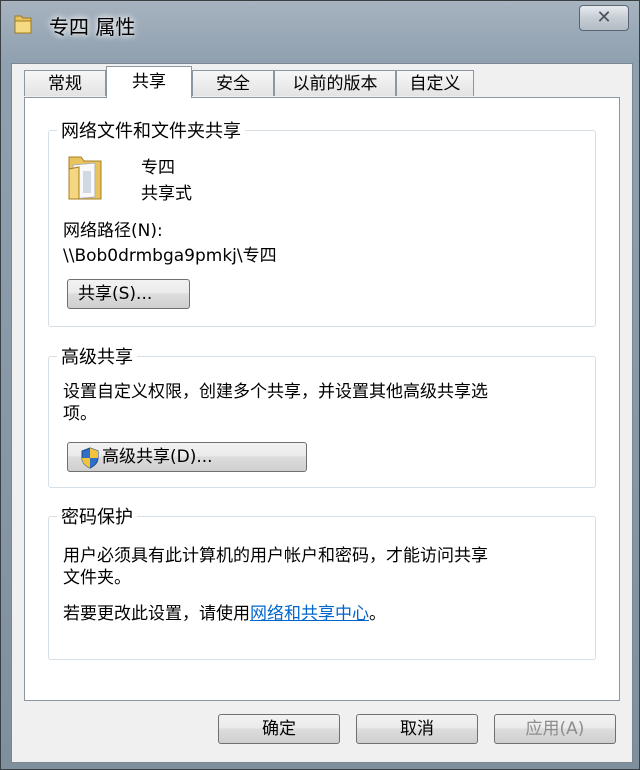 The height and width of the screenshot is (770, 640). I want to click on advanced-sharing-description-line1: 设置自定义权限，创建多个共享，并设置其他高级共享选, so click(275, 392).